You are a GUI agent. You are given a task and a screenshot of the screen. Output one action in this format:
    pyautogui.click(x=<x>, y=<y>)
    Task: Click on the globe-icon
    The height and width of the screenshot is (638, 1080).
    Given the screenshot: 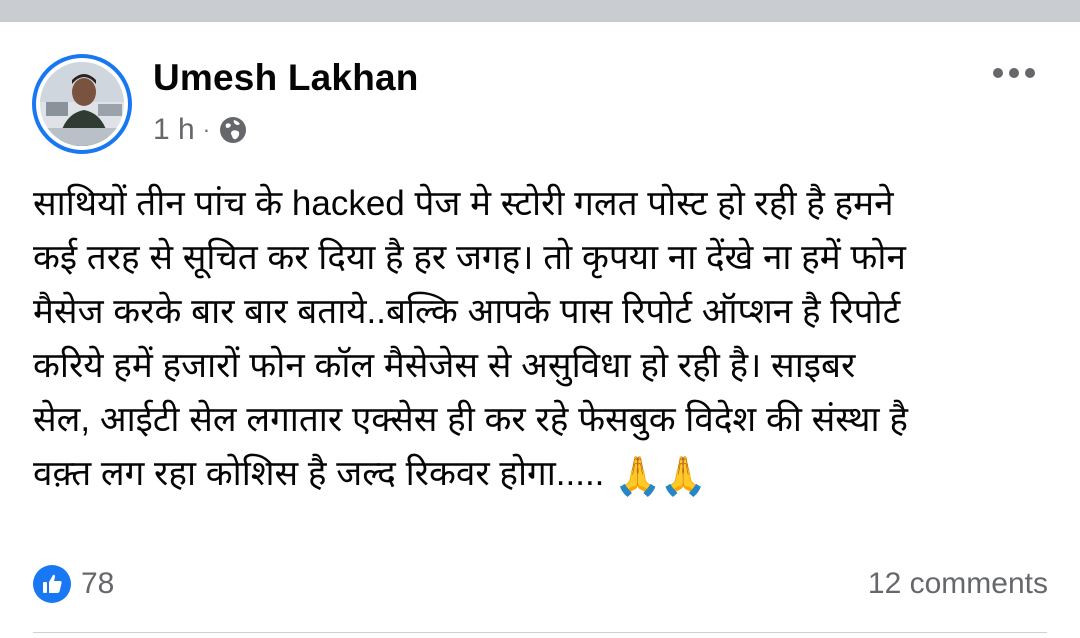 What is the action you would take?
    pyautogui.click(x=233, y=130)
    